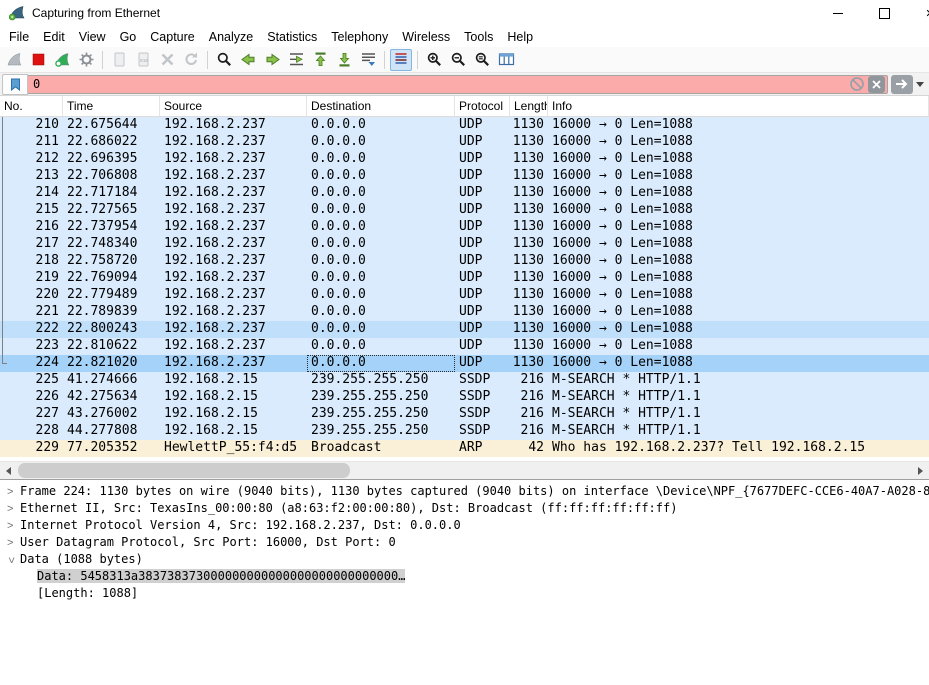 This screenshot has height=685, width=929. I want to click on menu-view: View, so click(92, 37).